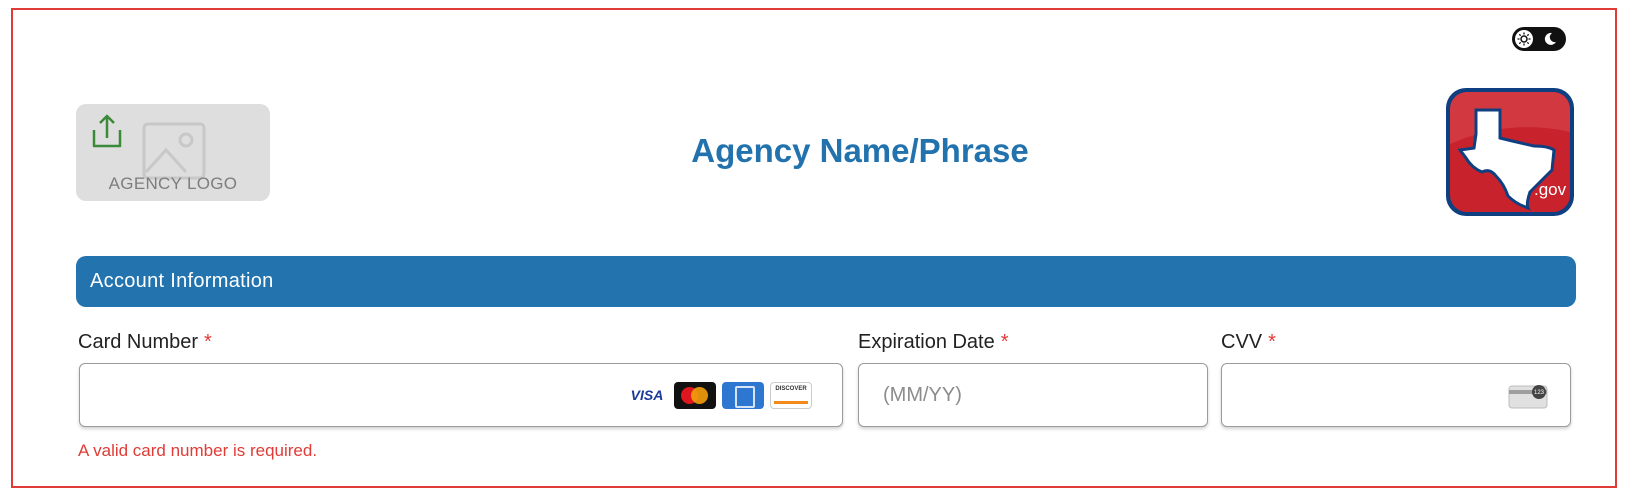 The width and height of the screenshot is (1630, 500). I want to click on expiration-date-label: Expiration Date *, so click(933, 342).